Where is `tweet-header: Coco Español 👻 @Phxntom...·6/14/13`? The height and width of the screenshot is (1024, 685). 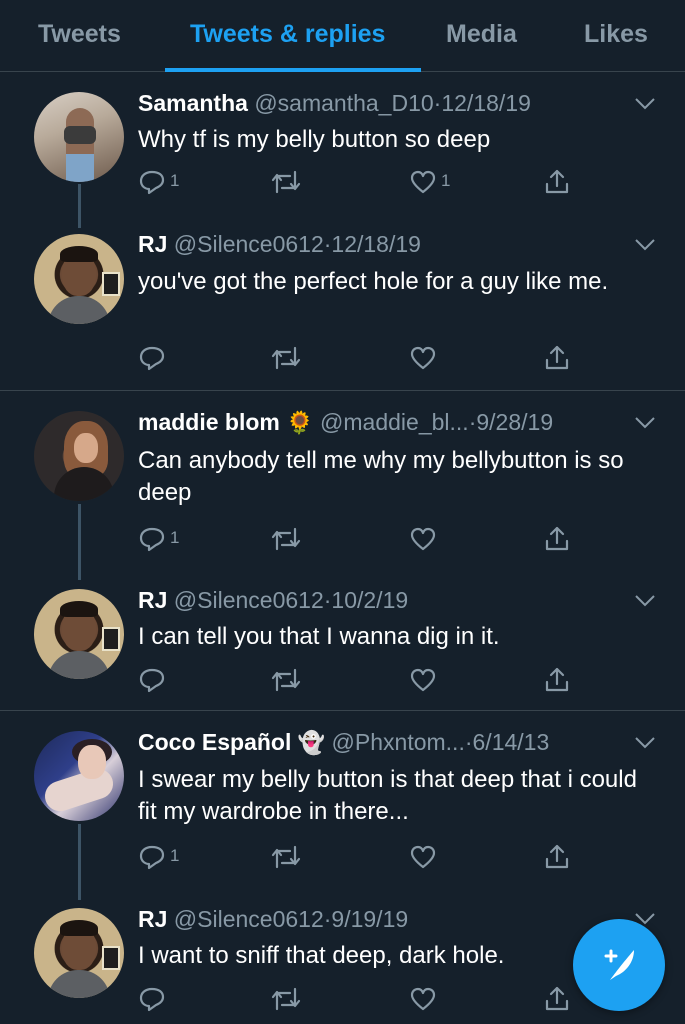 tweet-header: Coco Español 👻 @Phxntom...·6/14/13 is located at coordinates (343, 742).